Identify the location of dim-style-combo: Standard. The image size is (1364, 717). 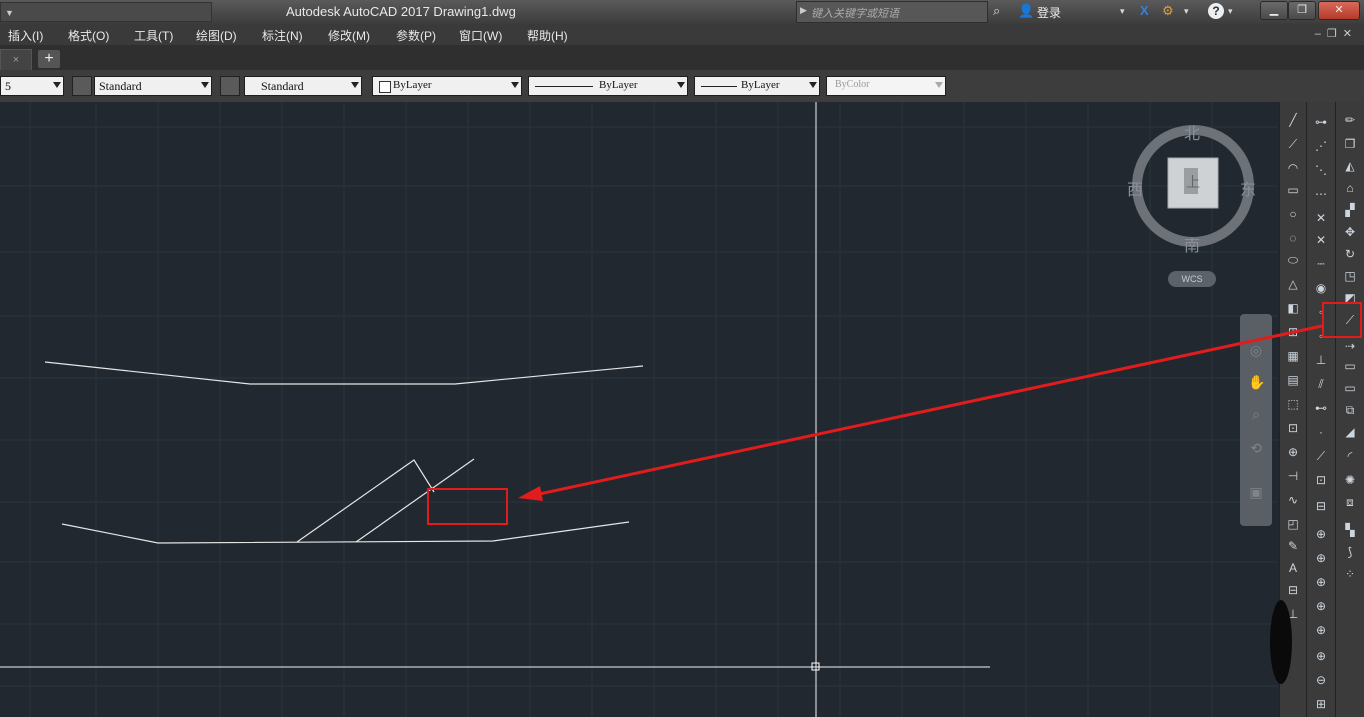
(303, 86).